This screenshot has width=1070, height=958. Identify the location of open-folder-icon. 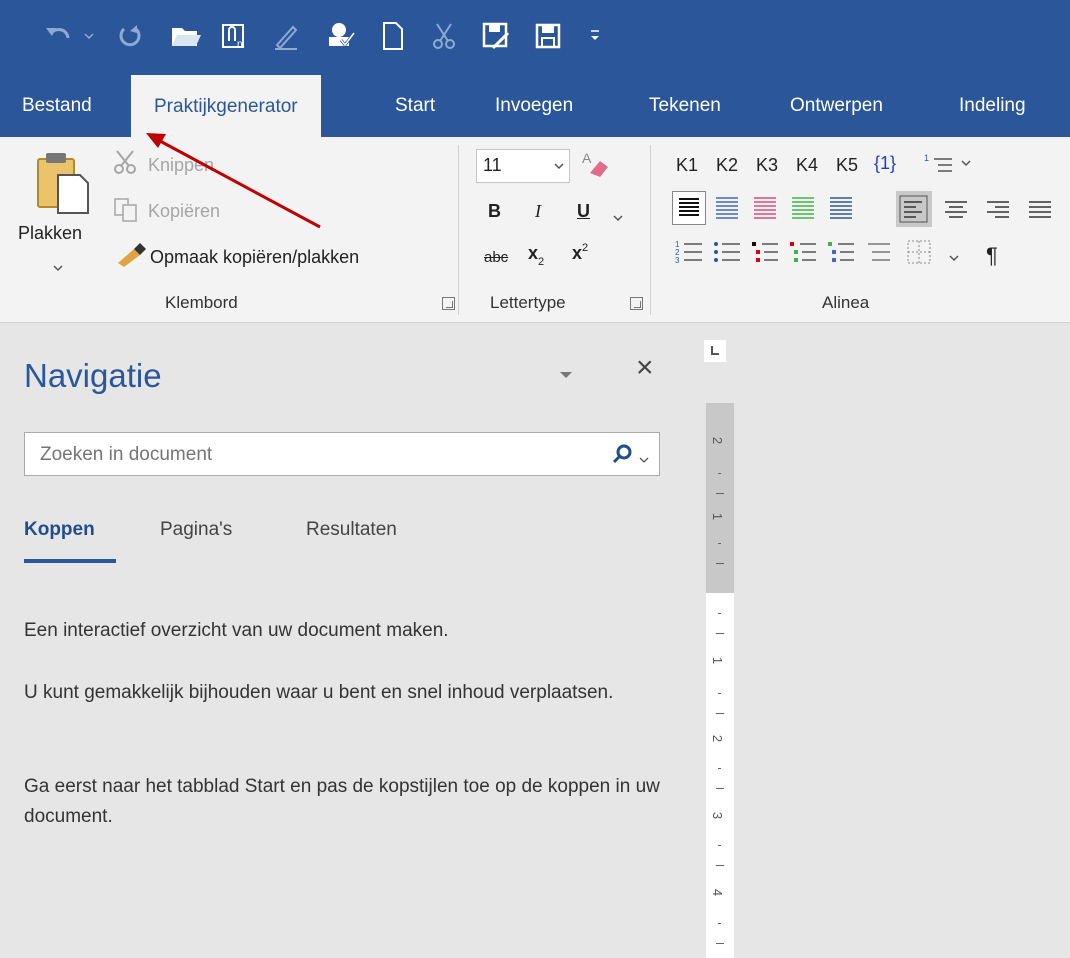
(186, 36).